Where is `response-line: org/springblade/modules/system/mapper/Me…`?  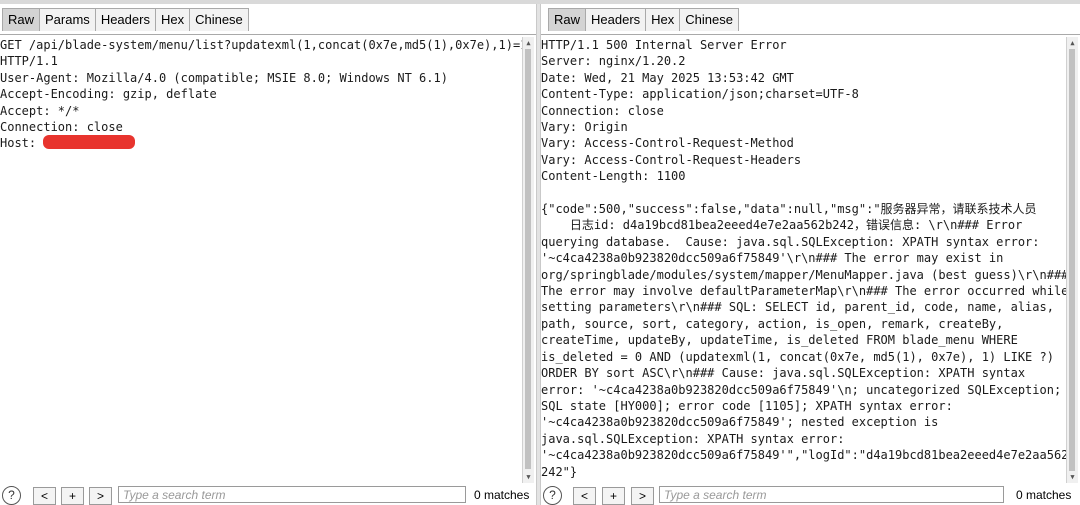
response-line: org/springblade/modules/system/mapper/Me… is located at coordinates (803, 274).